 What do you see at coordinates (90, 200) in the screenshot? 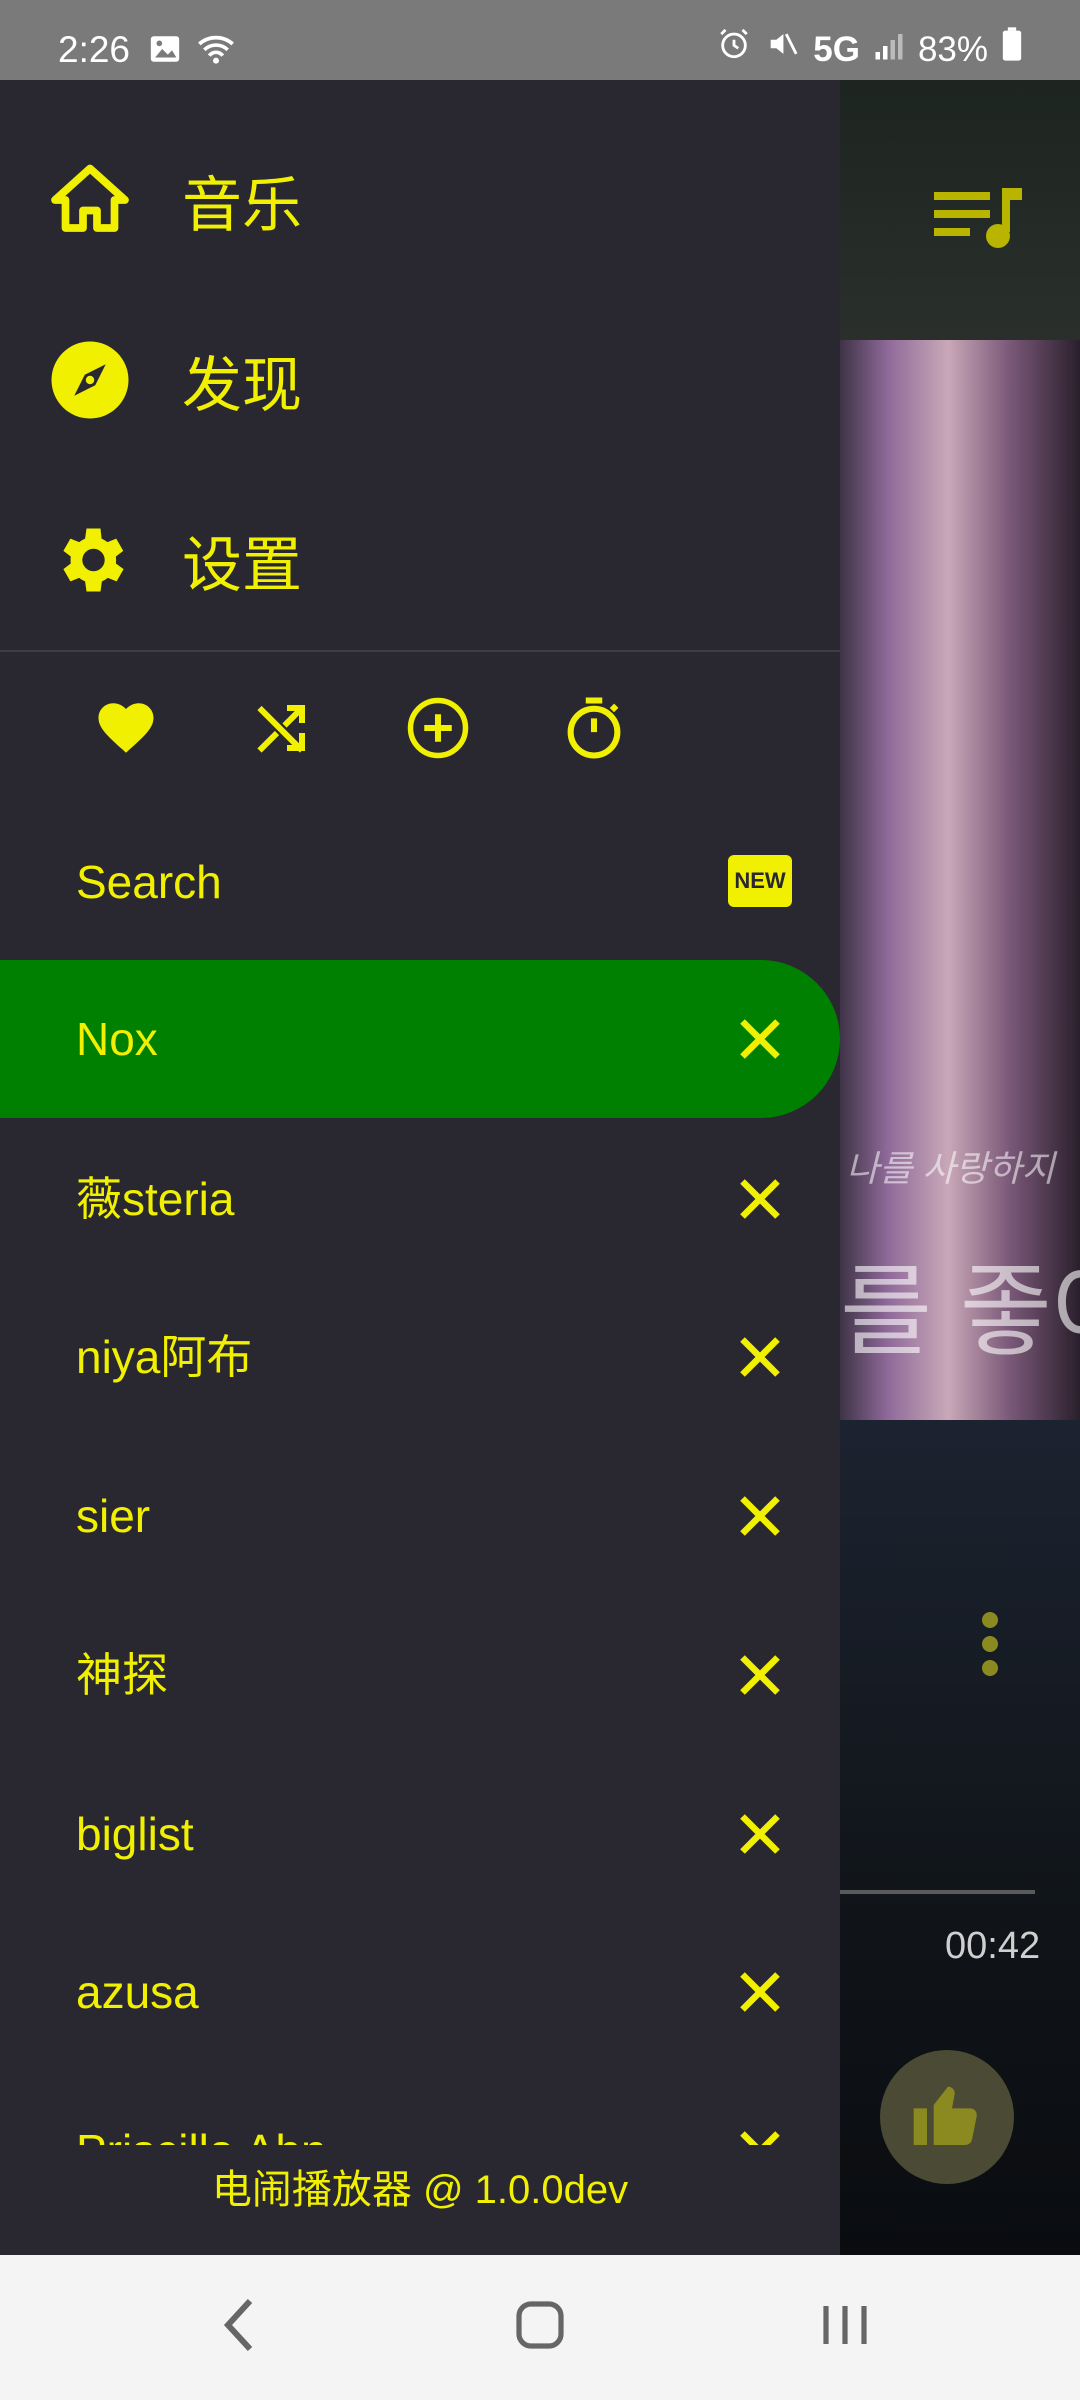
I see `home-icon` at bounding box center [90, 200].